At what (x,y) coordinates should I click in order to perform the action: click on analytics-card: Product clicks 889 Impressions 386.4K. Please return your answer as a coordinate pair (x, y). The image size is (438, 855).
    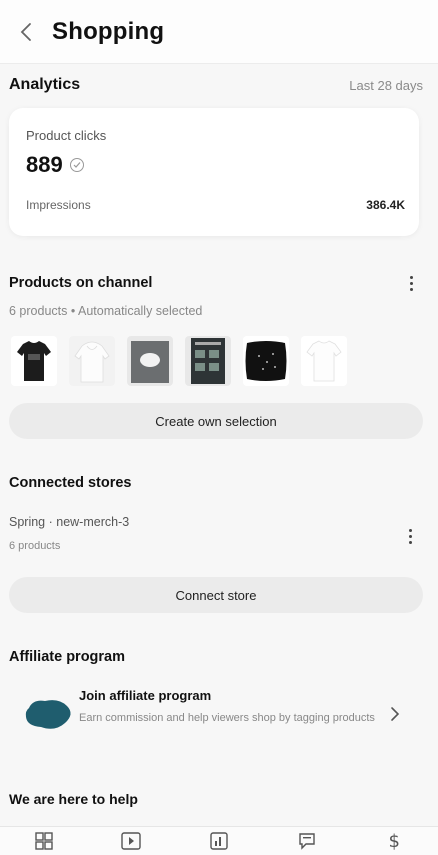
    Looking at the image, I should click on (214, 172).